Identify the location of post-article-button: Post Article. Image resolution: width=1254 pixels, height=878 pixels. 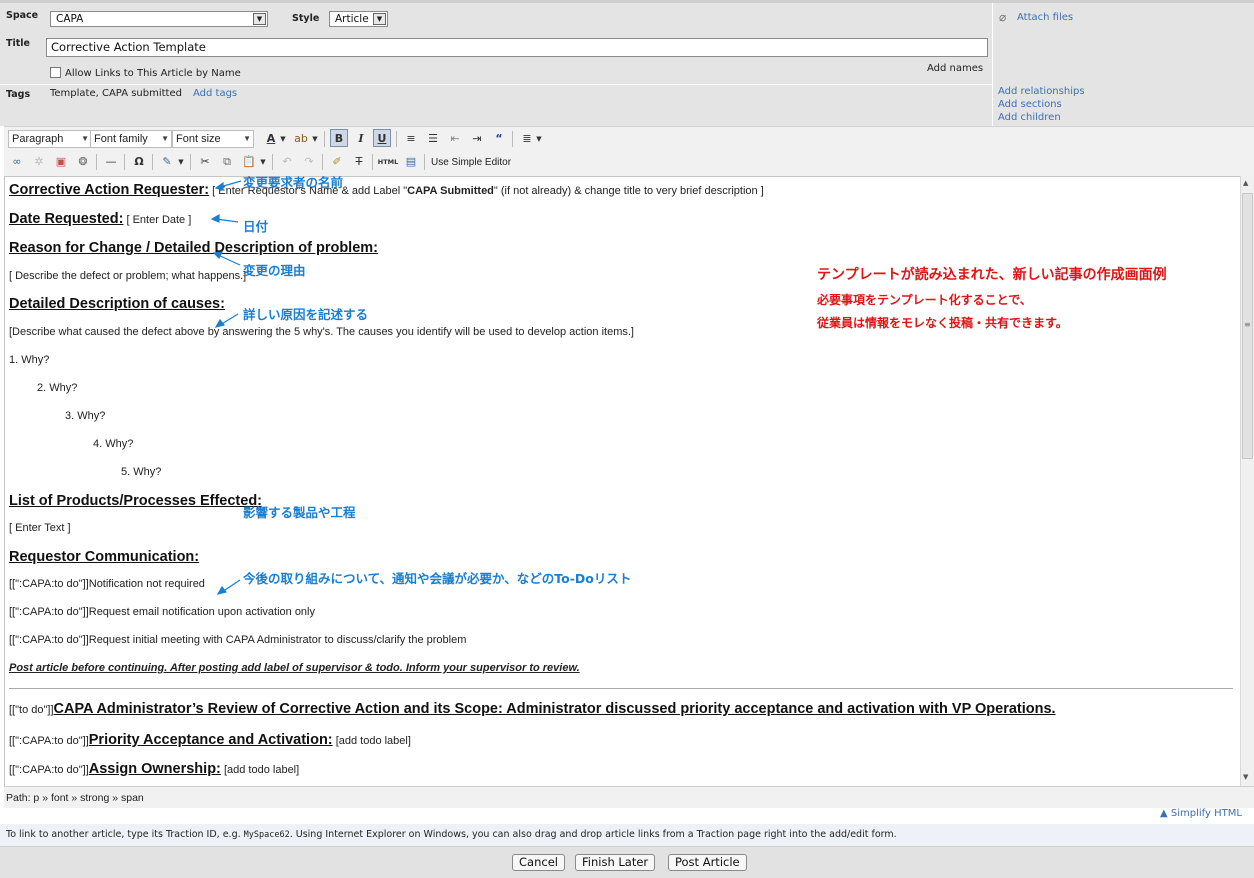
(707, 862).